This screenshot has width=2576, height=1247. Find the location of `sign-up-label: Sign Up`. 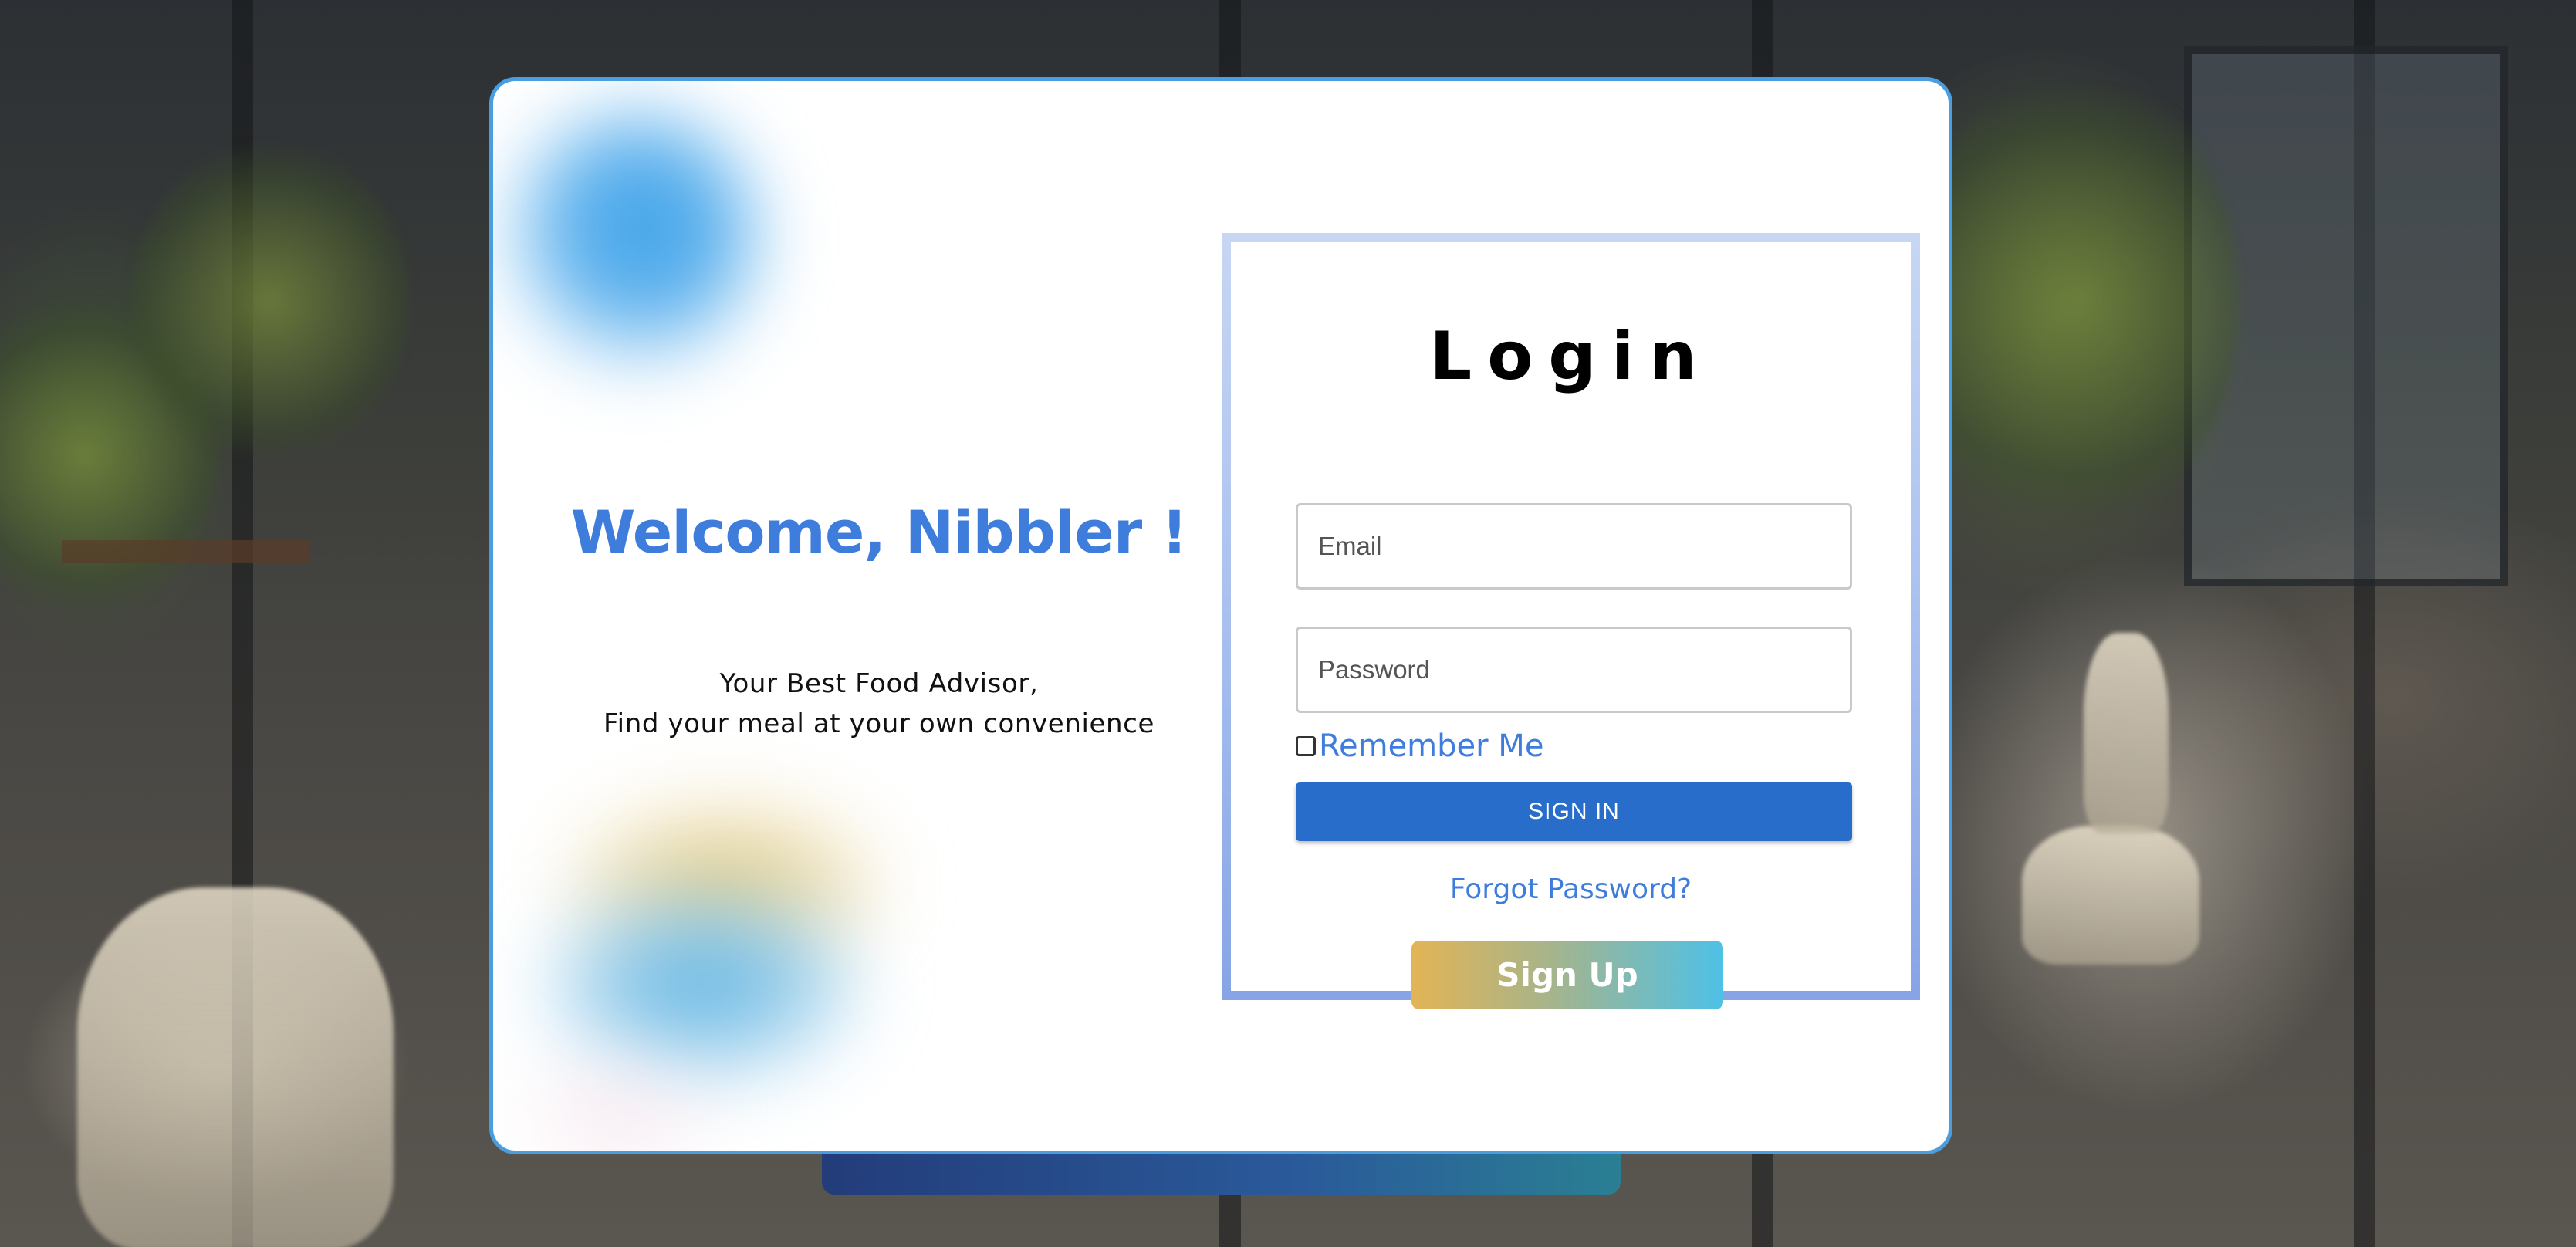

sign-up-label: Sign Up is located at coordinates (1567, 975).